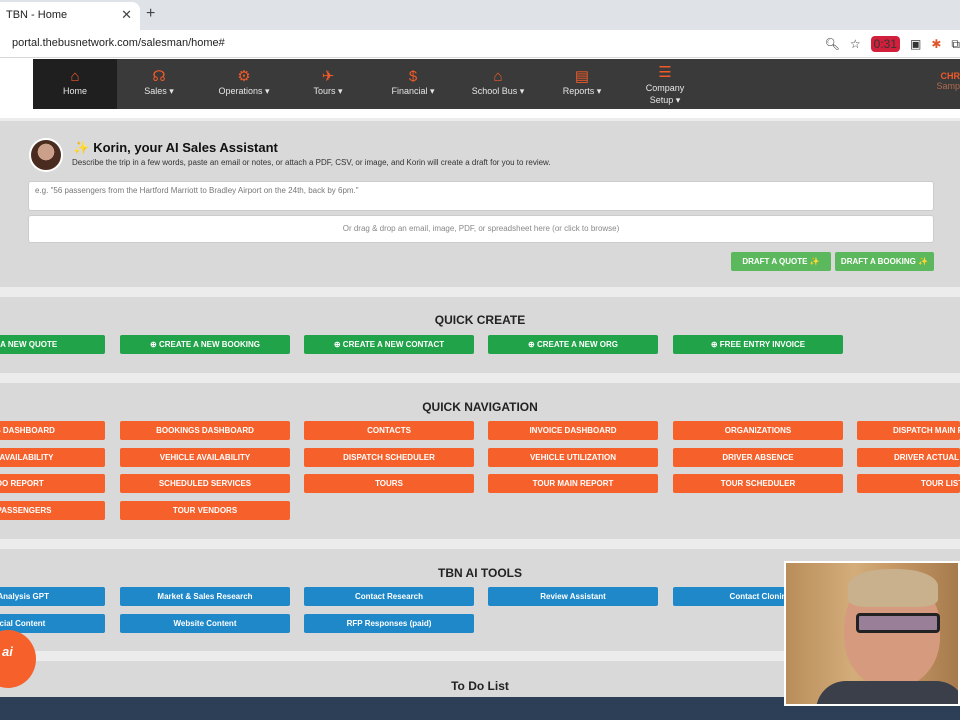  Describe the element at coordinates (244, 91) in the screenshot. I see `nav-label: Operations ▾` at that location.